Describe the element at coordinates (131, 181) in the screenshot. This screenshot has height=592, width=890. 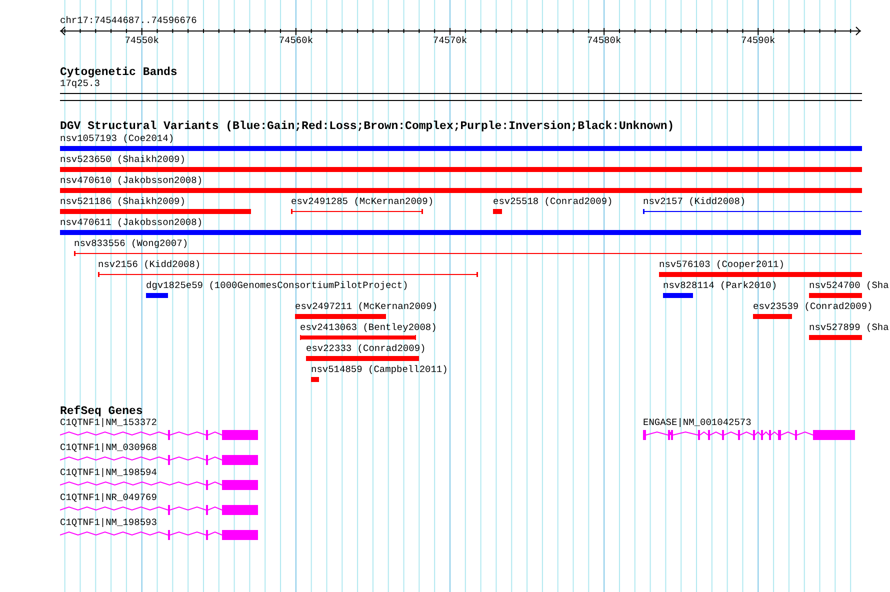
I see `variant-label: nsv470610 (Jakobsson2008)` at that location.